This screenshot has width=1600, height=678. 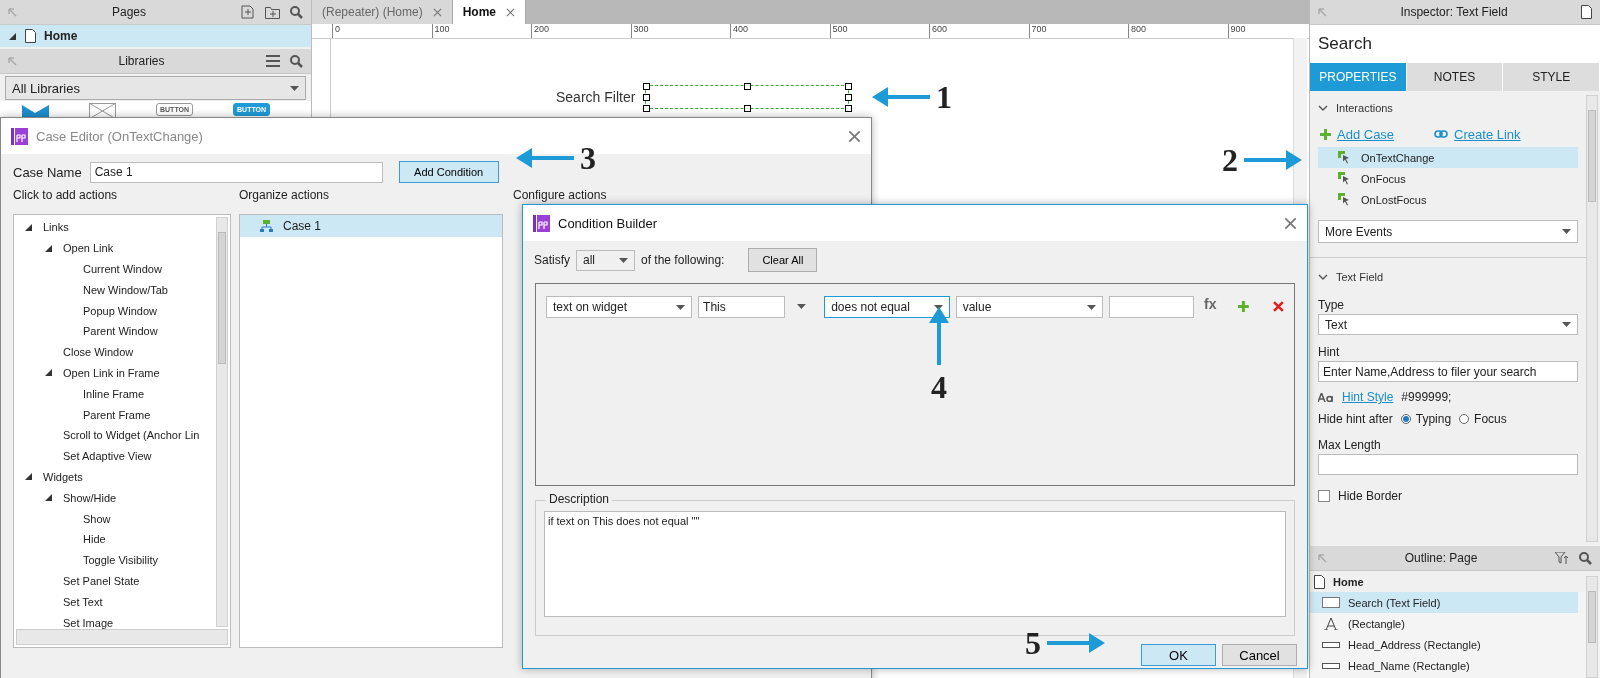 I want to click on tree-item: Set Panel State, so click(x=122, y=581).